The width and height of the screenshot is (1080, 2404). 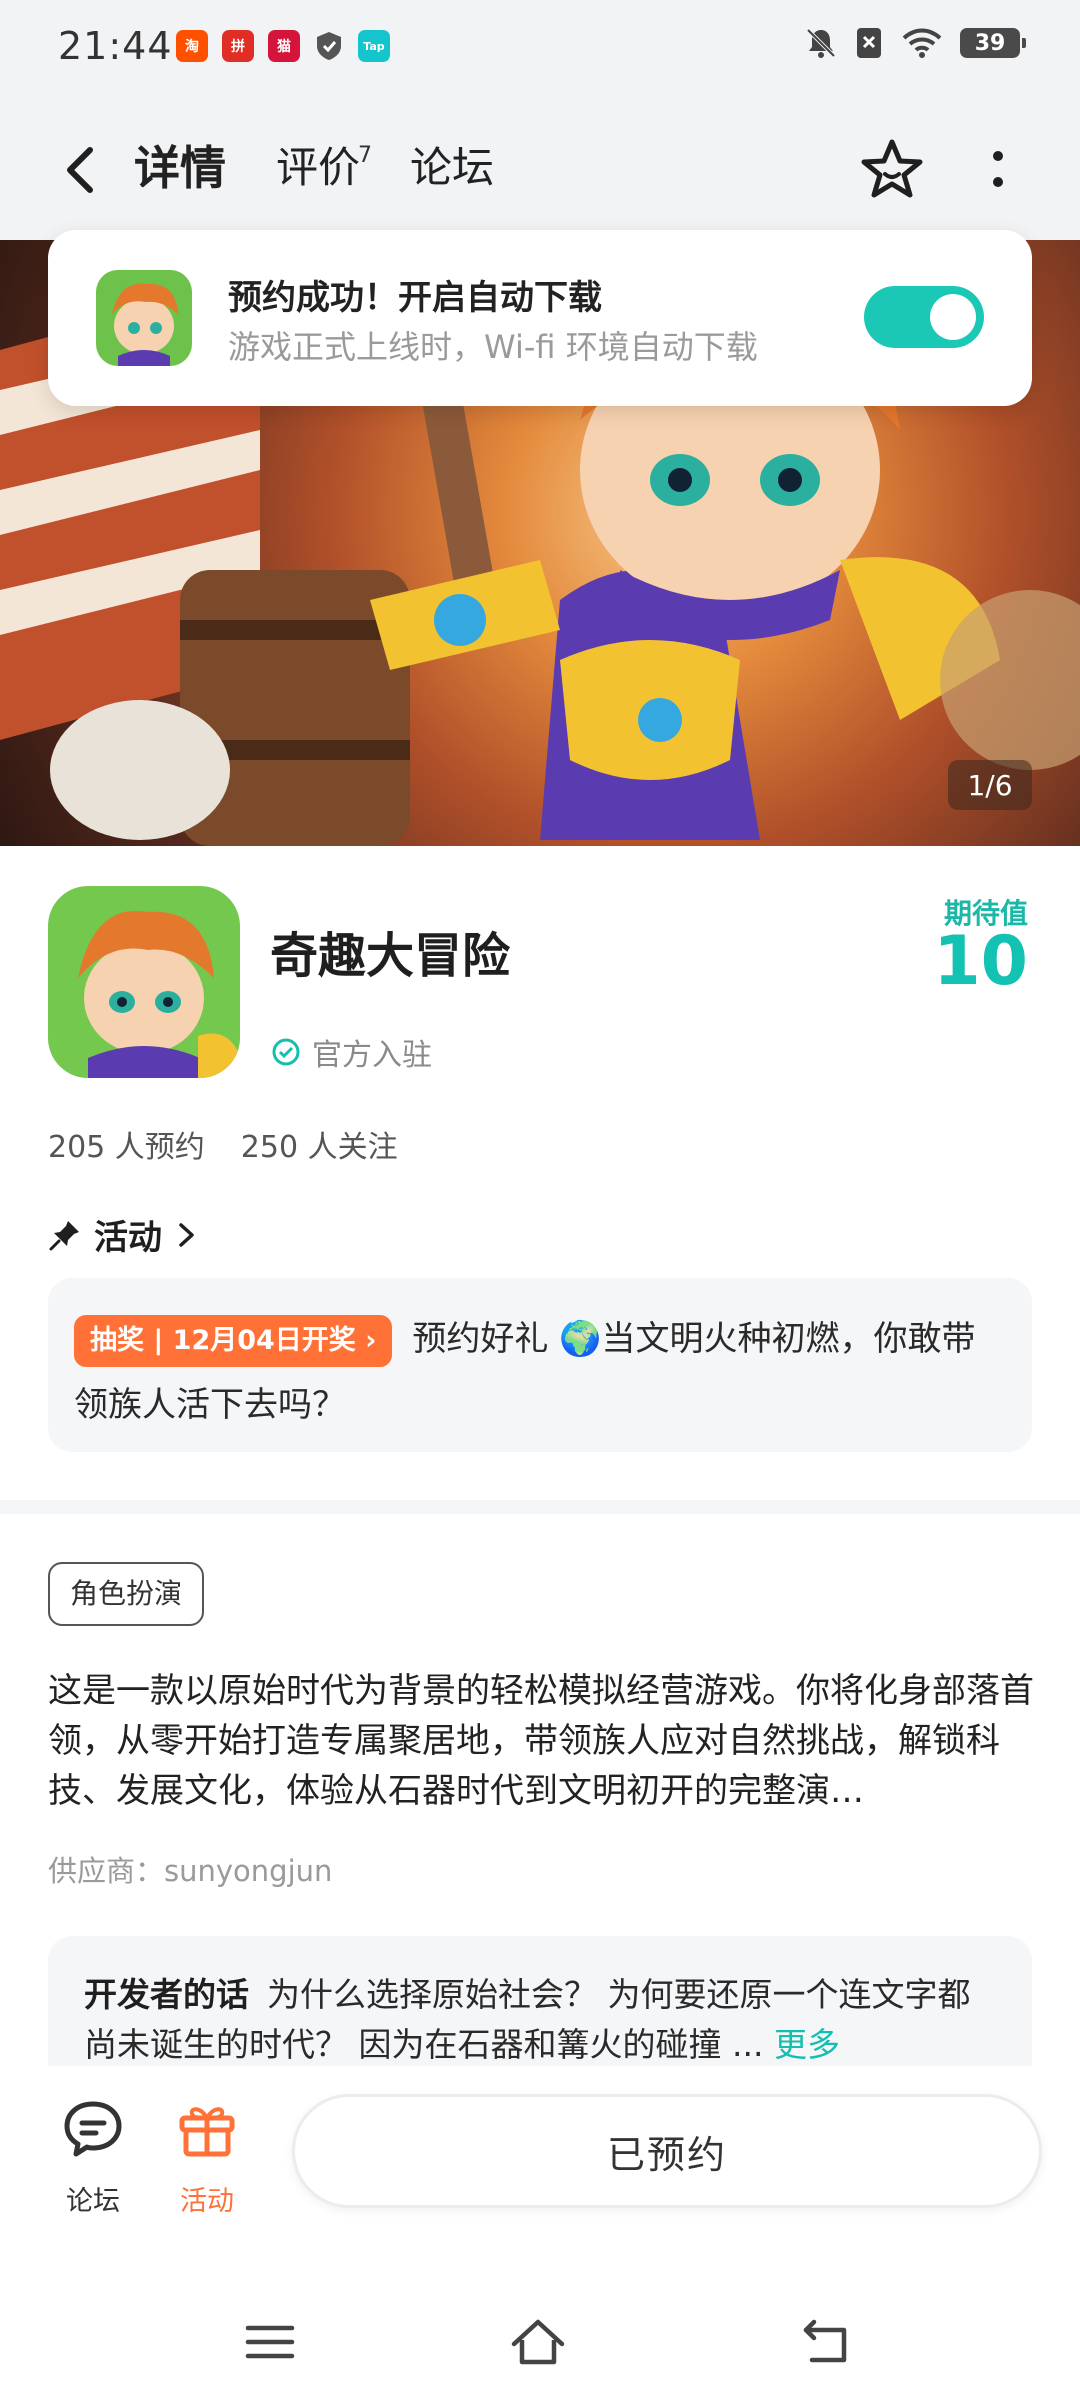 I want to click on home-icon, so click(x=538, y=2342).